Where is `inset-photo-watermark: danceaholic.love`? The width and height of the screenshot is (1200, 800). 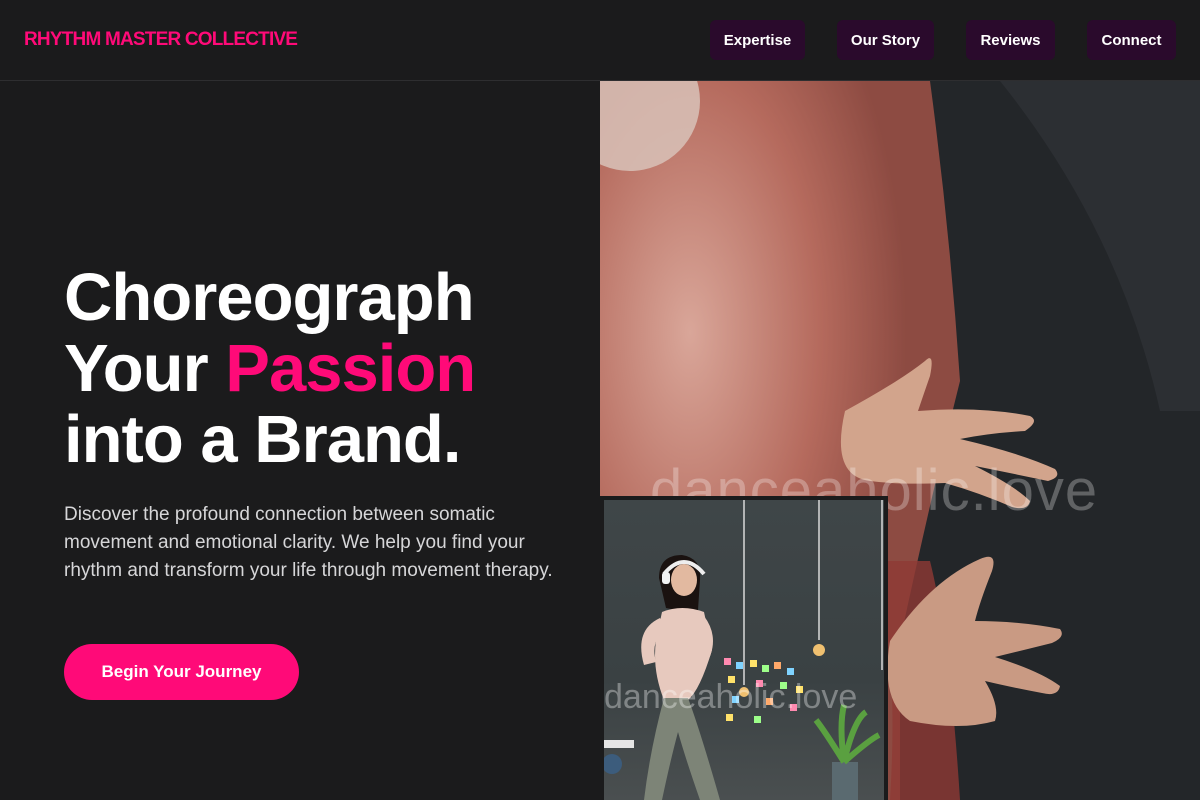
inset-photo-watermark: danceaholic.love is located at coordinates (731, 697).